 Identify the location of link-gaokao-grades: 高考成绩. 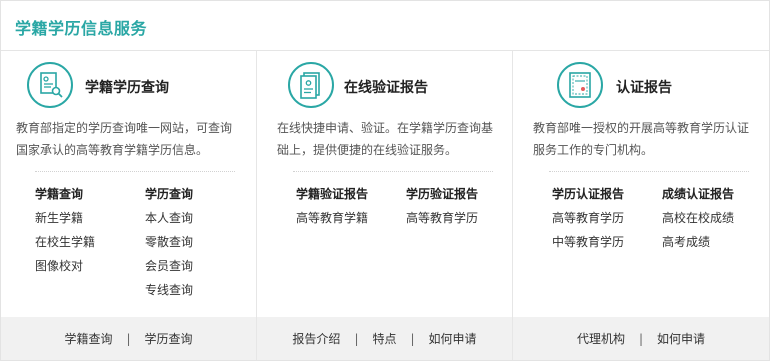
(698, 246).